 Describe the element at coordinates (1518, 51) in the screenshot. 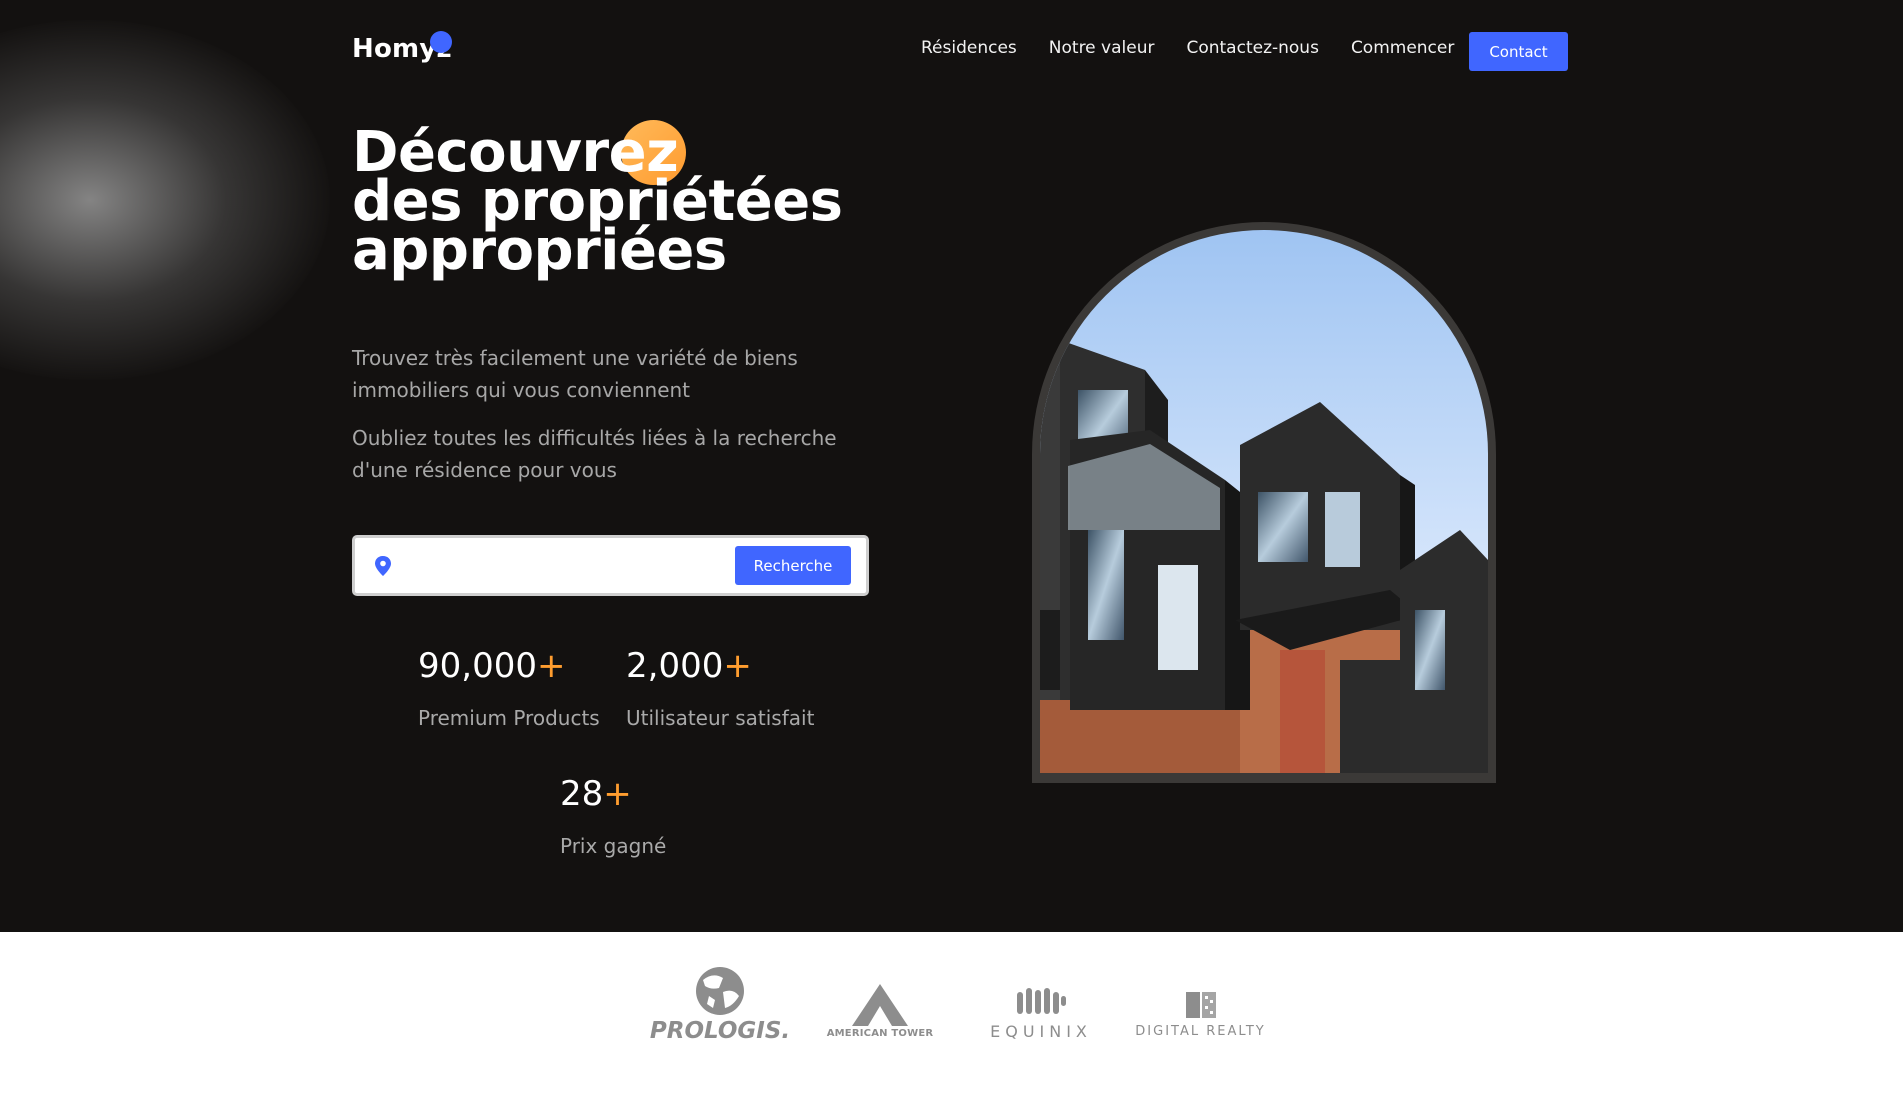

I see `contact-button: Contact` at that location.